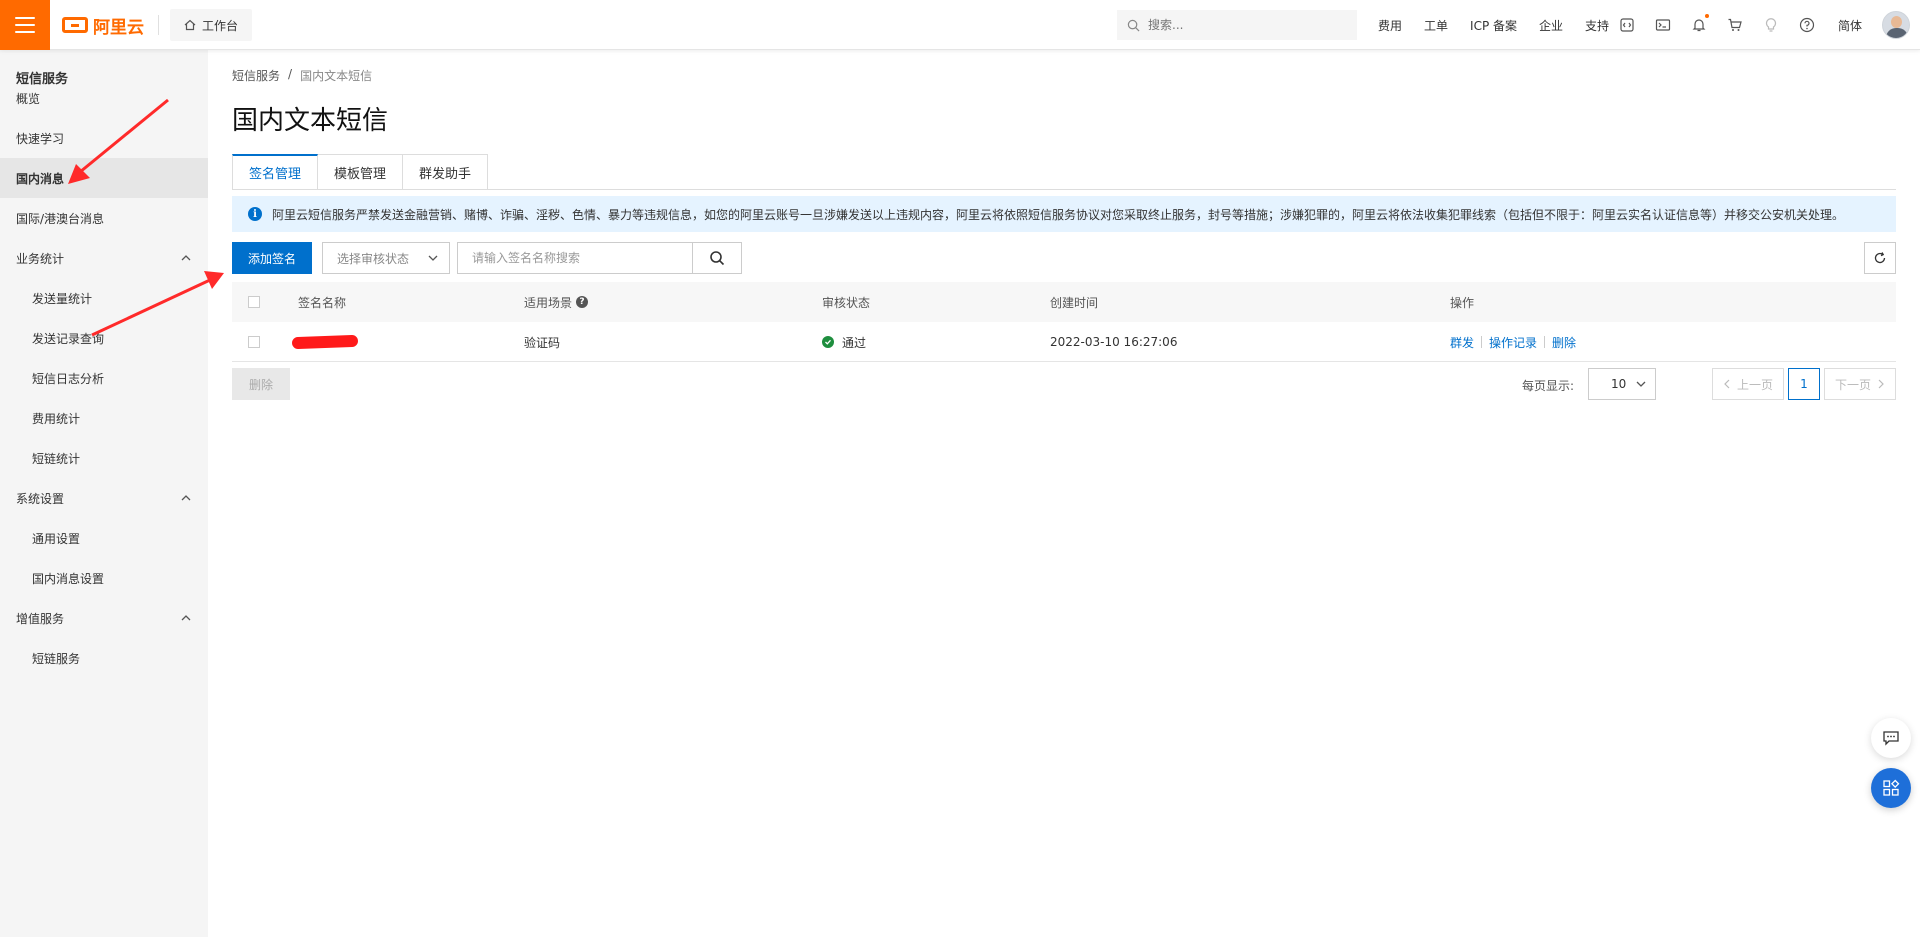 This screenshot has height=937, width=1920. What do you see at coordinates (1390, 25) in the screenshot?
I see `nav-billing: 费用` at bounding box center [1390, 25].